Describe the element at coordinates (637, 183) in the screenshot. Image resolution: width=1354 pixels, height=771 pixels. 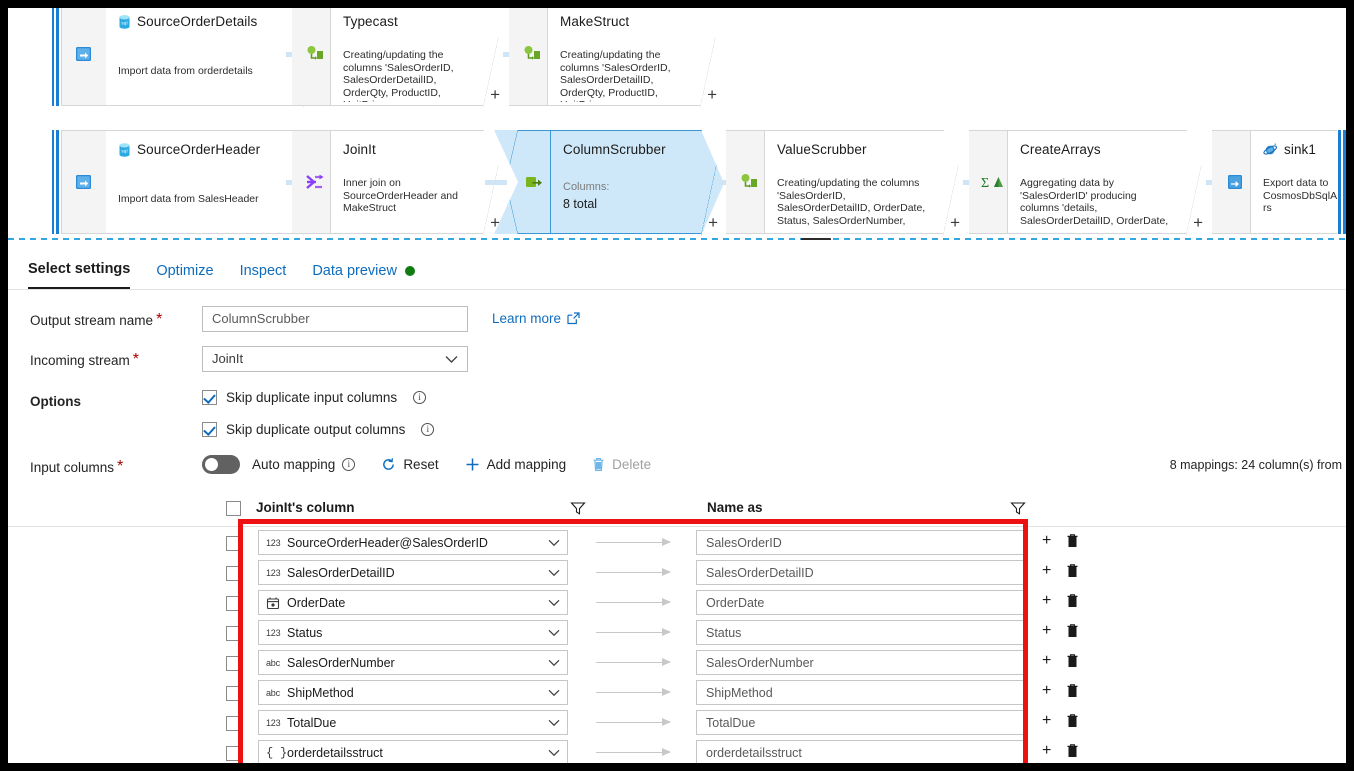
I see `node-columnscrubber-selected: ColumnScrubber Columns: 8 total +` at that location.